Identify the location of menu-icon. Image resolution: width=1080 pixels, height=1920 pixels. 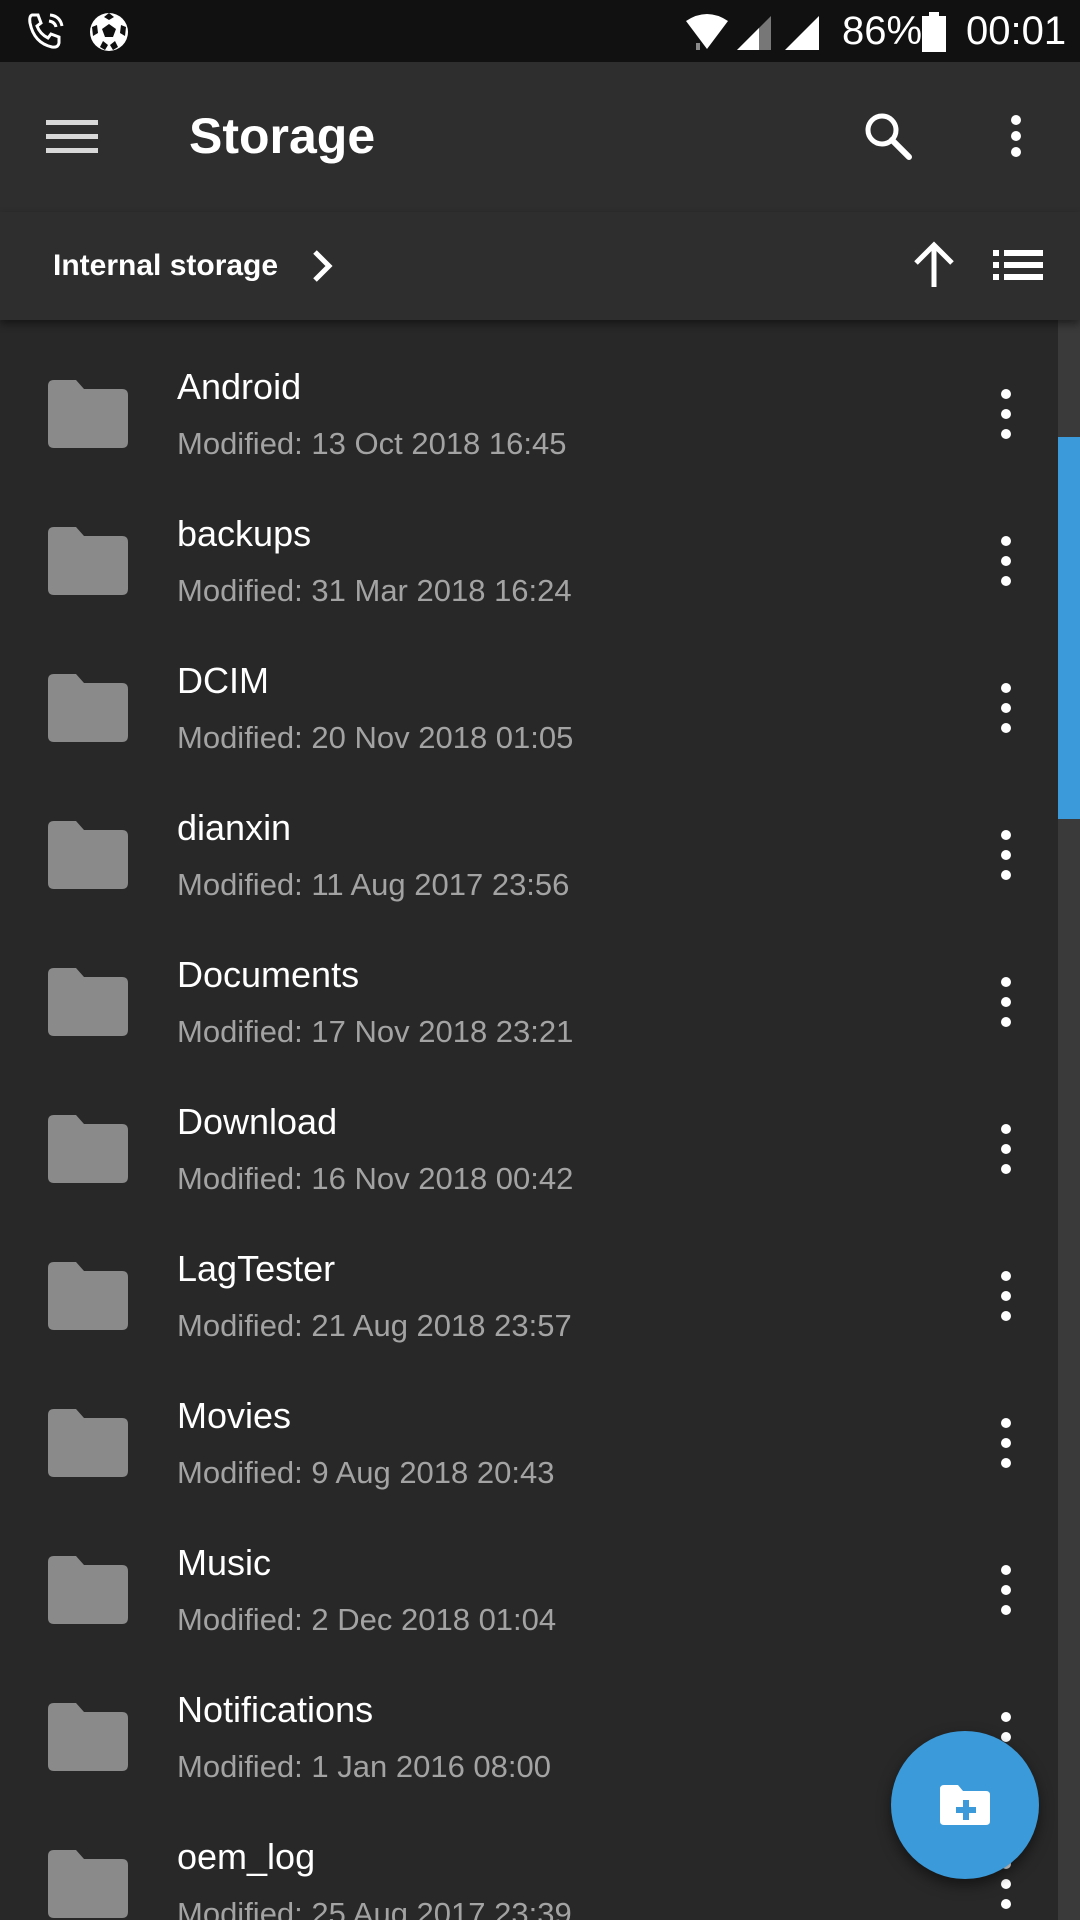
(72, 136).